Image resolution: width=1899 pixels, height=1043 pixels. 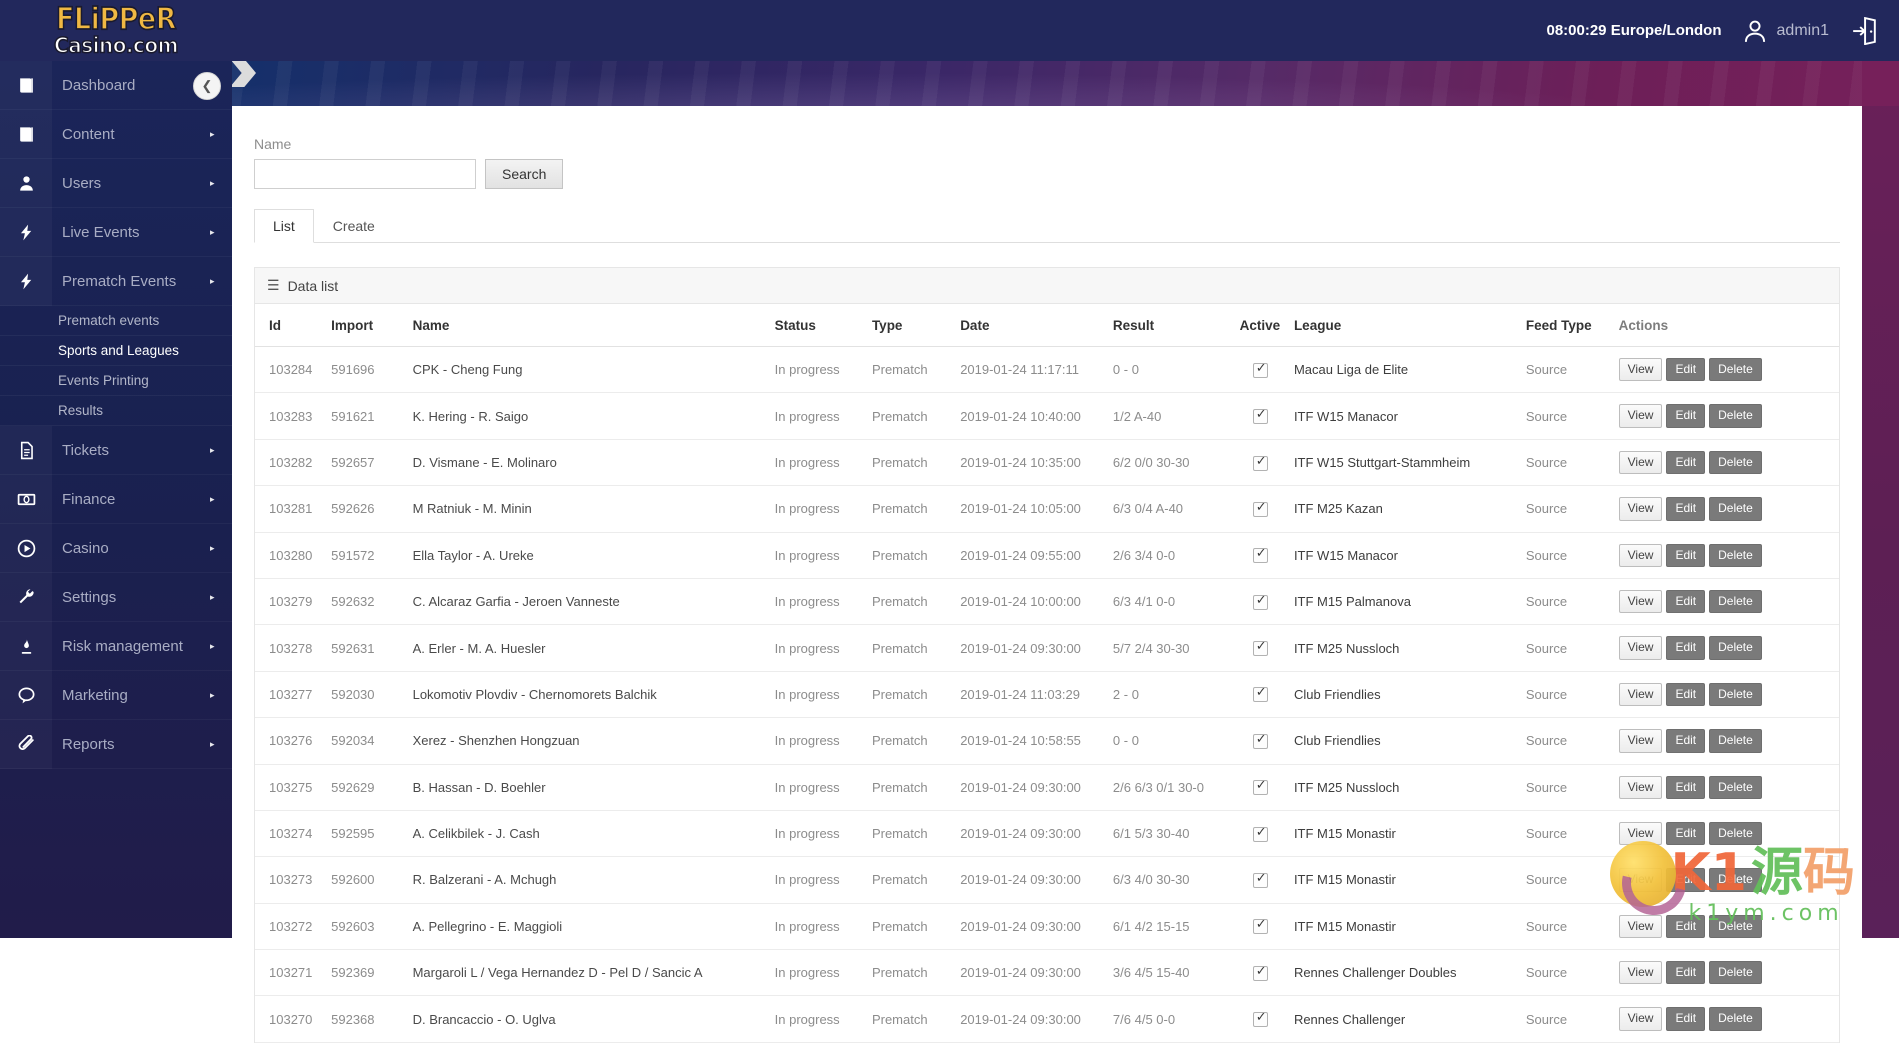 What do you see at coordinates (116, 281) in the screenshot?
I see `sidebar-item-prematch-events: Prematch Events ▸` at bounding box center [116, 281].